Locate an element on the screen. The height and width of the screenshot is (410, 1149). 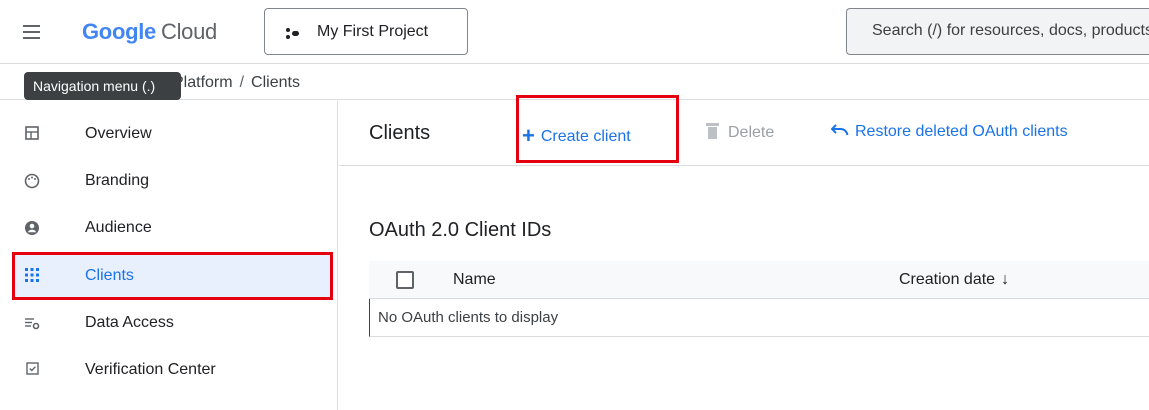
breadcrumb-platform-link: Platform is located at coordinates (203, 82).